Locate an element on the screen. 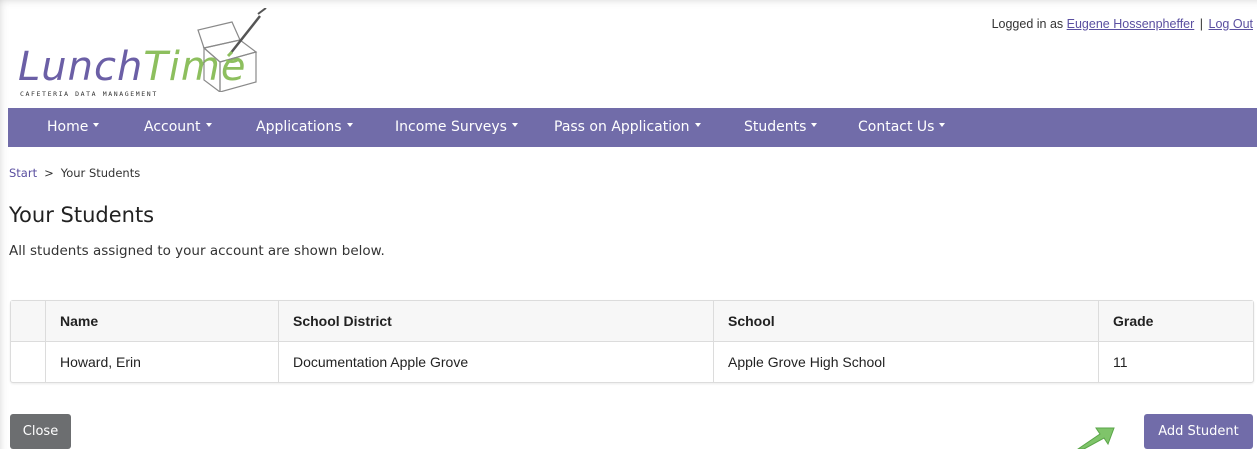 The width and height of the screenshot is (1257, 449). column-header-name: Name is located at coordinates (162, 321).